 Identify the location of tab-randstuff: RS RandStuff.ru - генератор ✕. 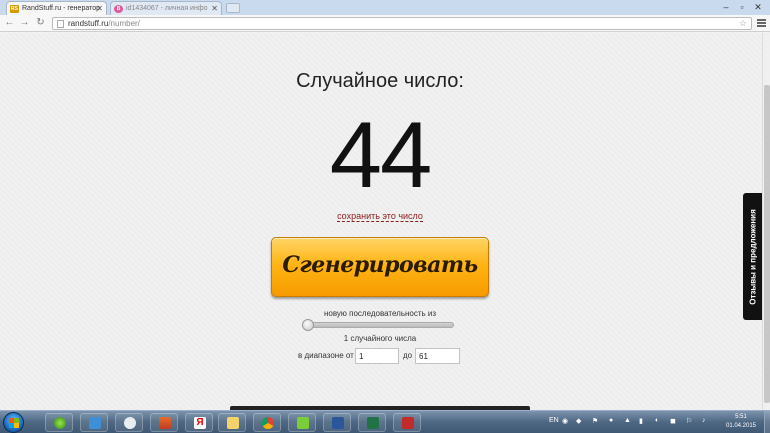
(56, 8).